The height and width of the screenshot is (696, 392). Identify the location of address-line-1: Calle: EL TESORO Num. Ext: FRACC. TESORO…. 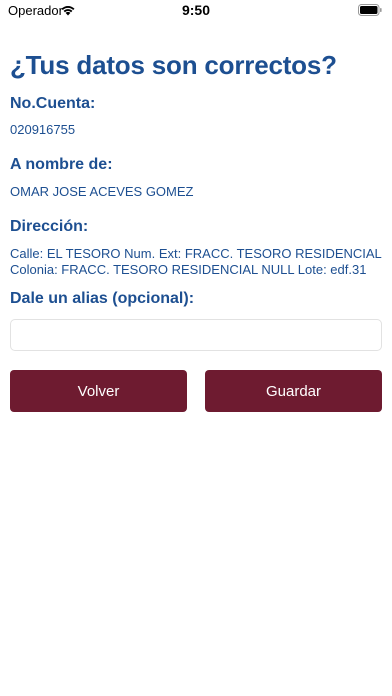
(196, 253).